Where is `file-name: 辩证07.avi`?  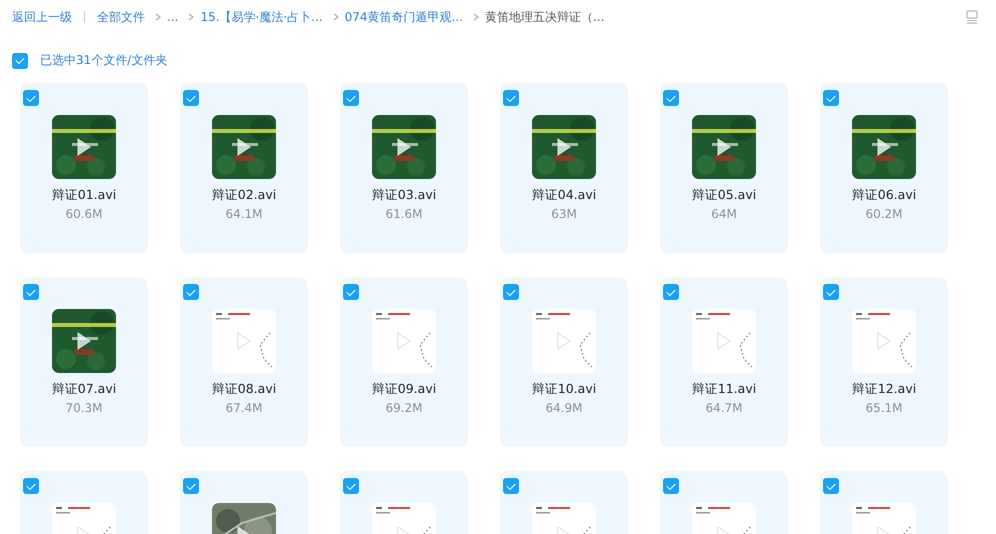 file-name: 辩证07.avi is located at coordinates (84, 389).